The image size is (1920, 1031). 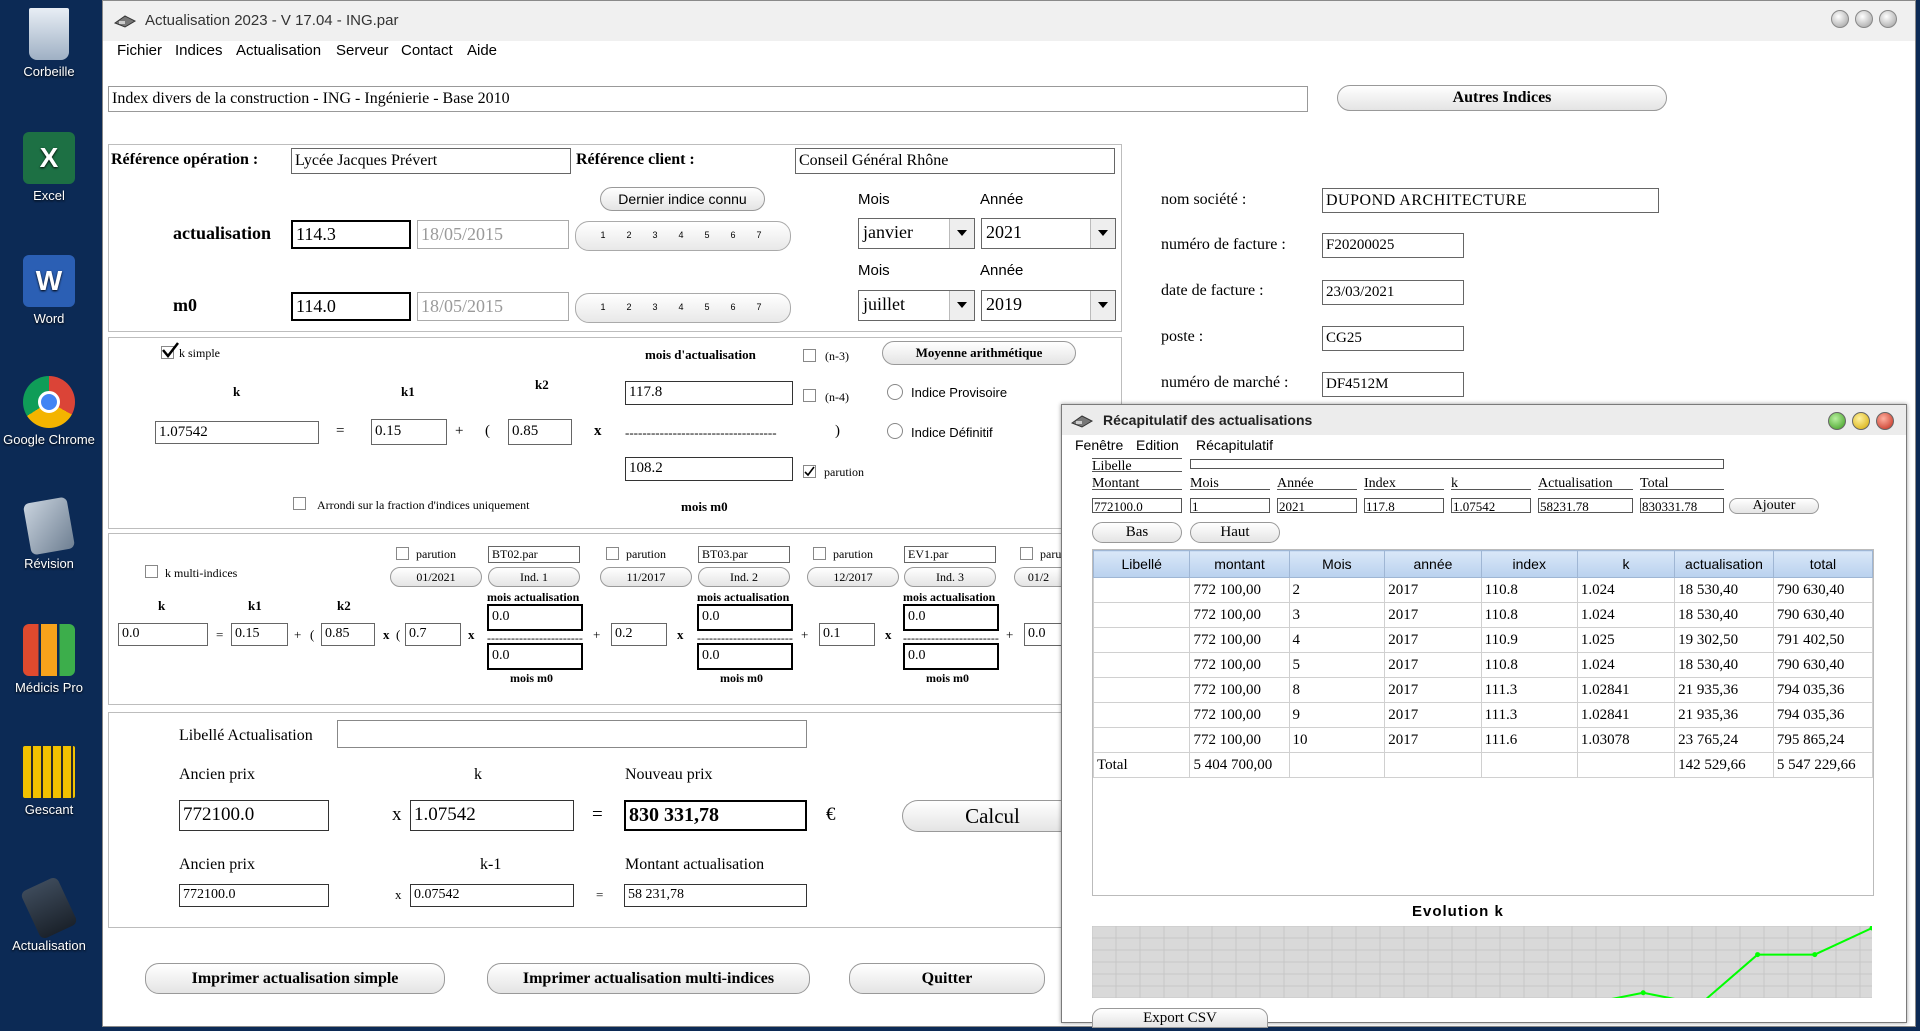 What do you see at coordinates (1235, 532) in the screenshot?
I see `haut-button: Haut` at bounding box center [1235, 532].